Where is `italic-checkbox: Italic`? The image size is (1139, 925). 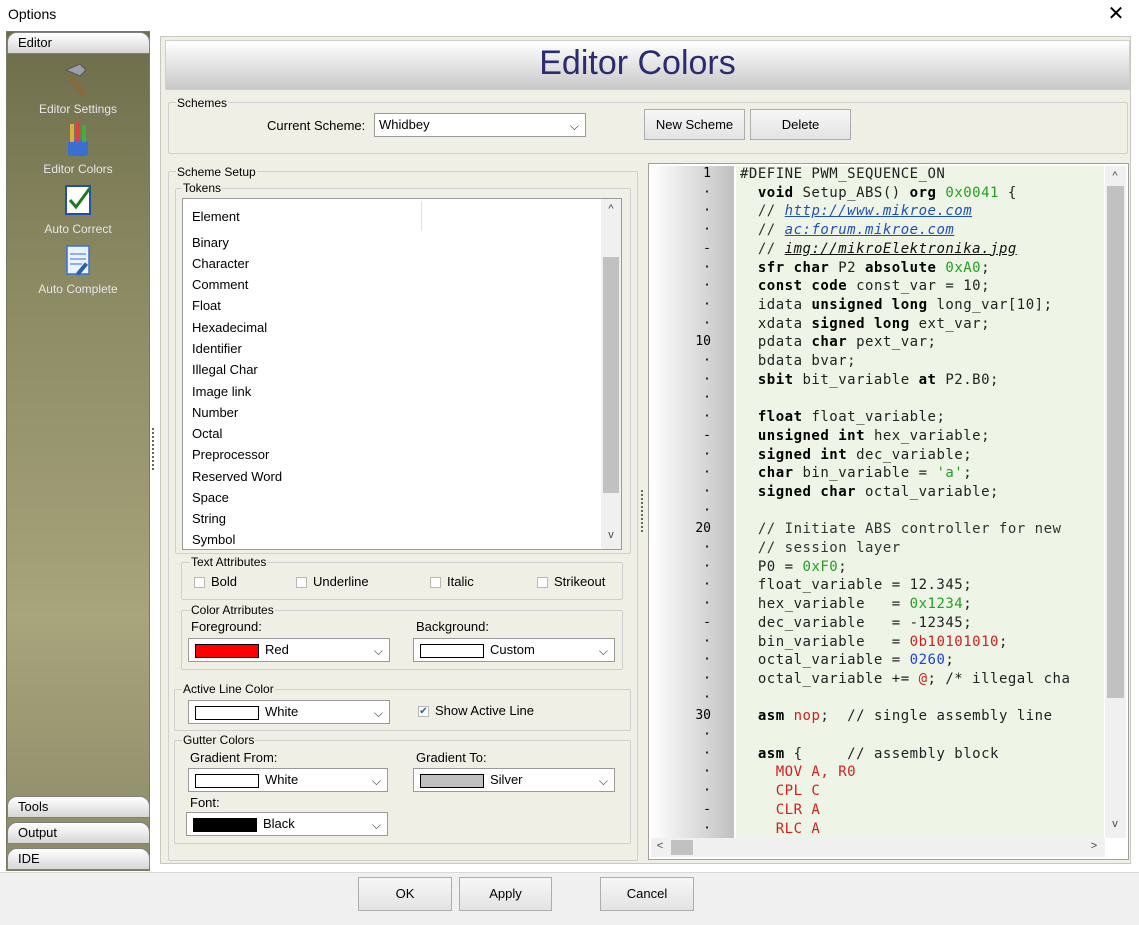
italic-checkbox: Italic is located at coordinates (452, 581).